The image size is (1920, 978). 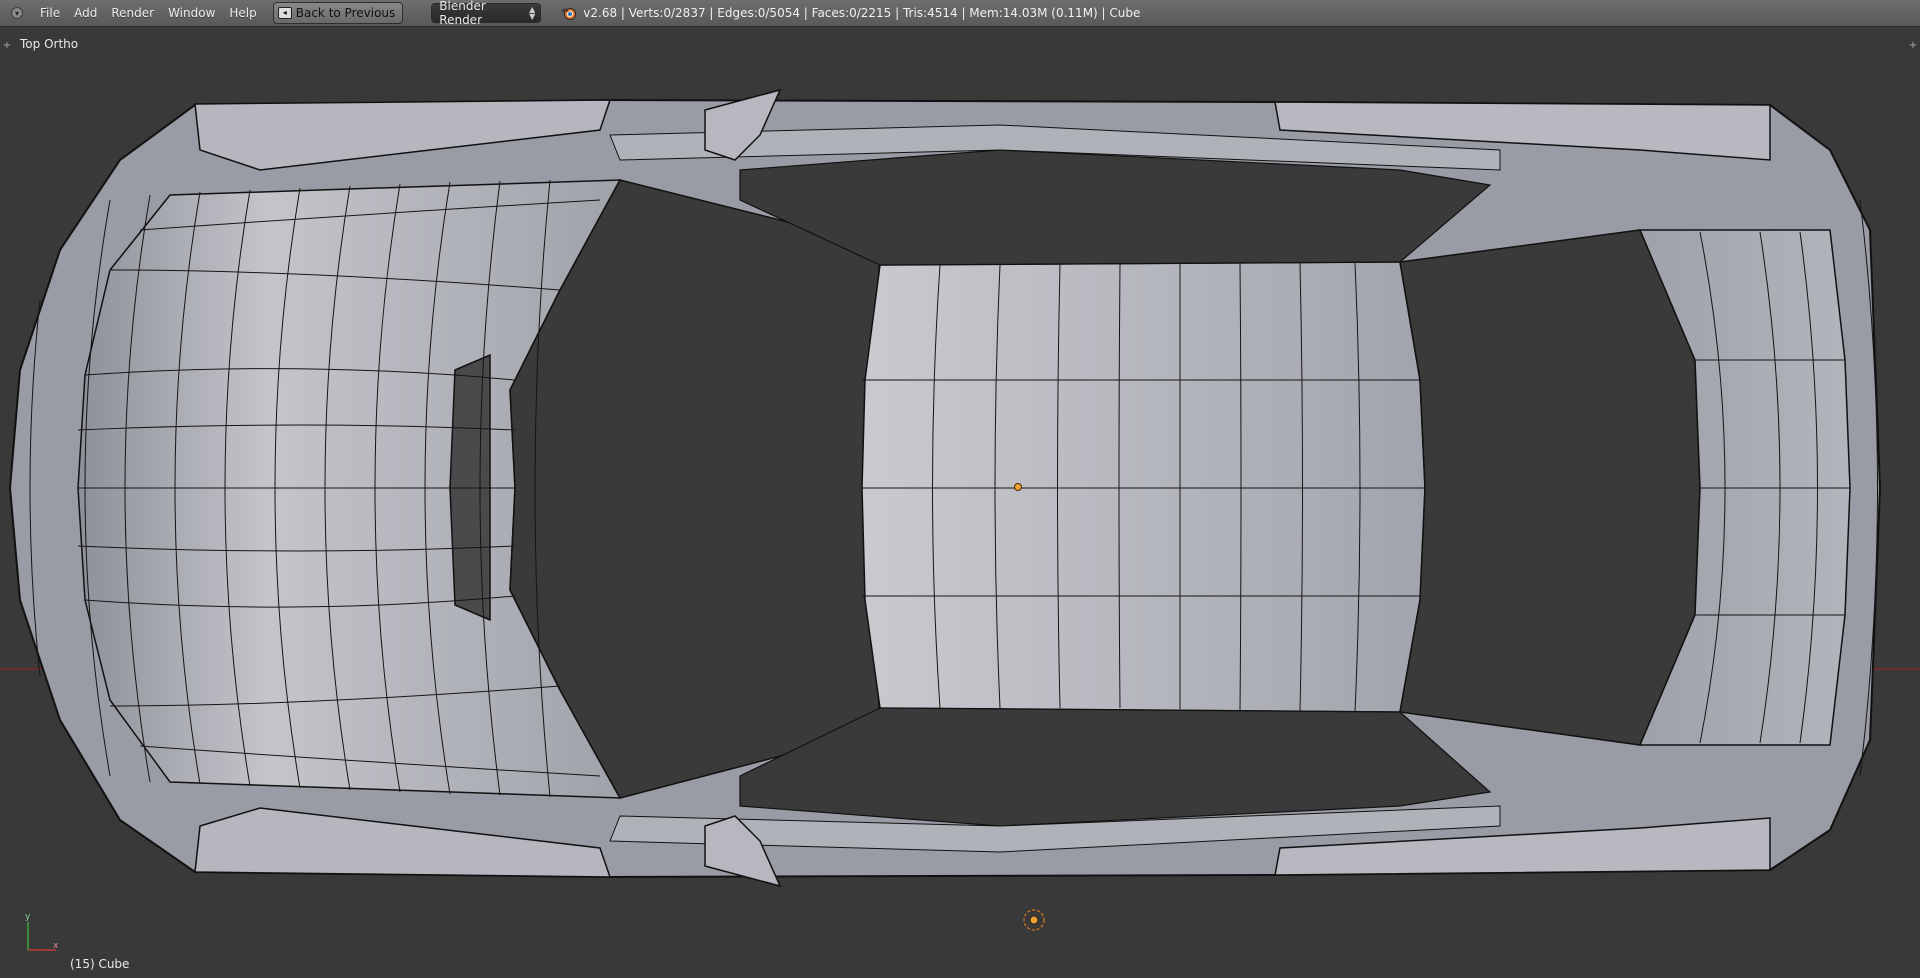 I want to click on lamp-icon, so click(x=1034, y=920).